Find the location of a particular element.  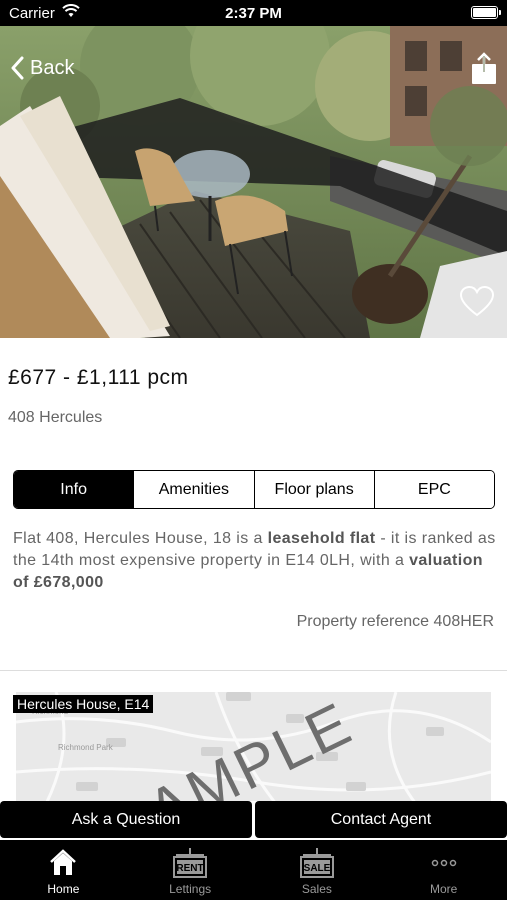

status-bar: Carrier 2:37 PM is located at coordinates (253, 13).